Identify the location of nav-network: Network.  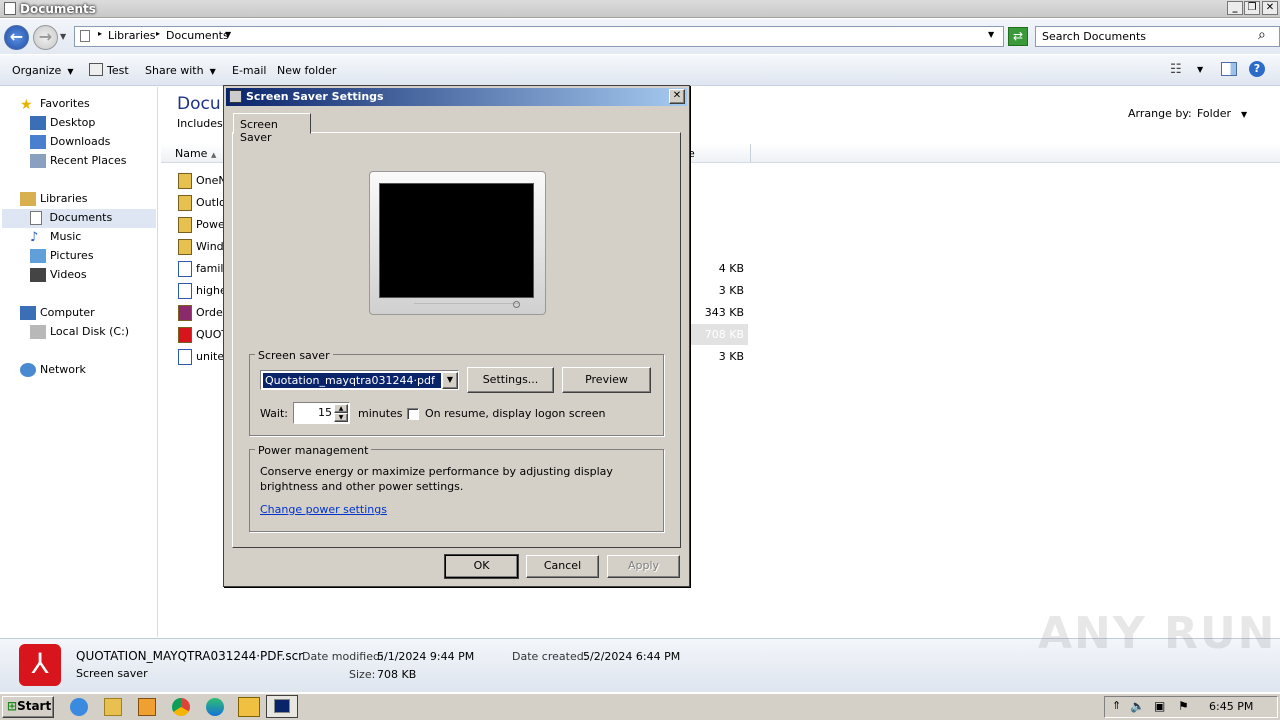
(53, 370).